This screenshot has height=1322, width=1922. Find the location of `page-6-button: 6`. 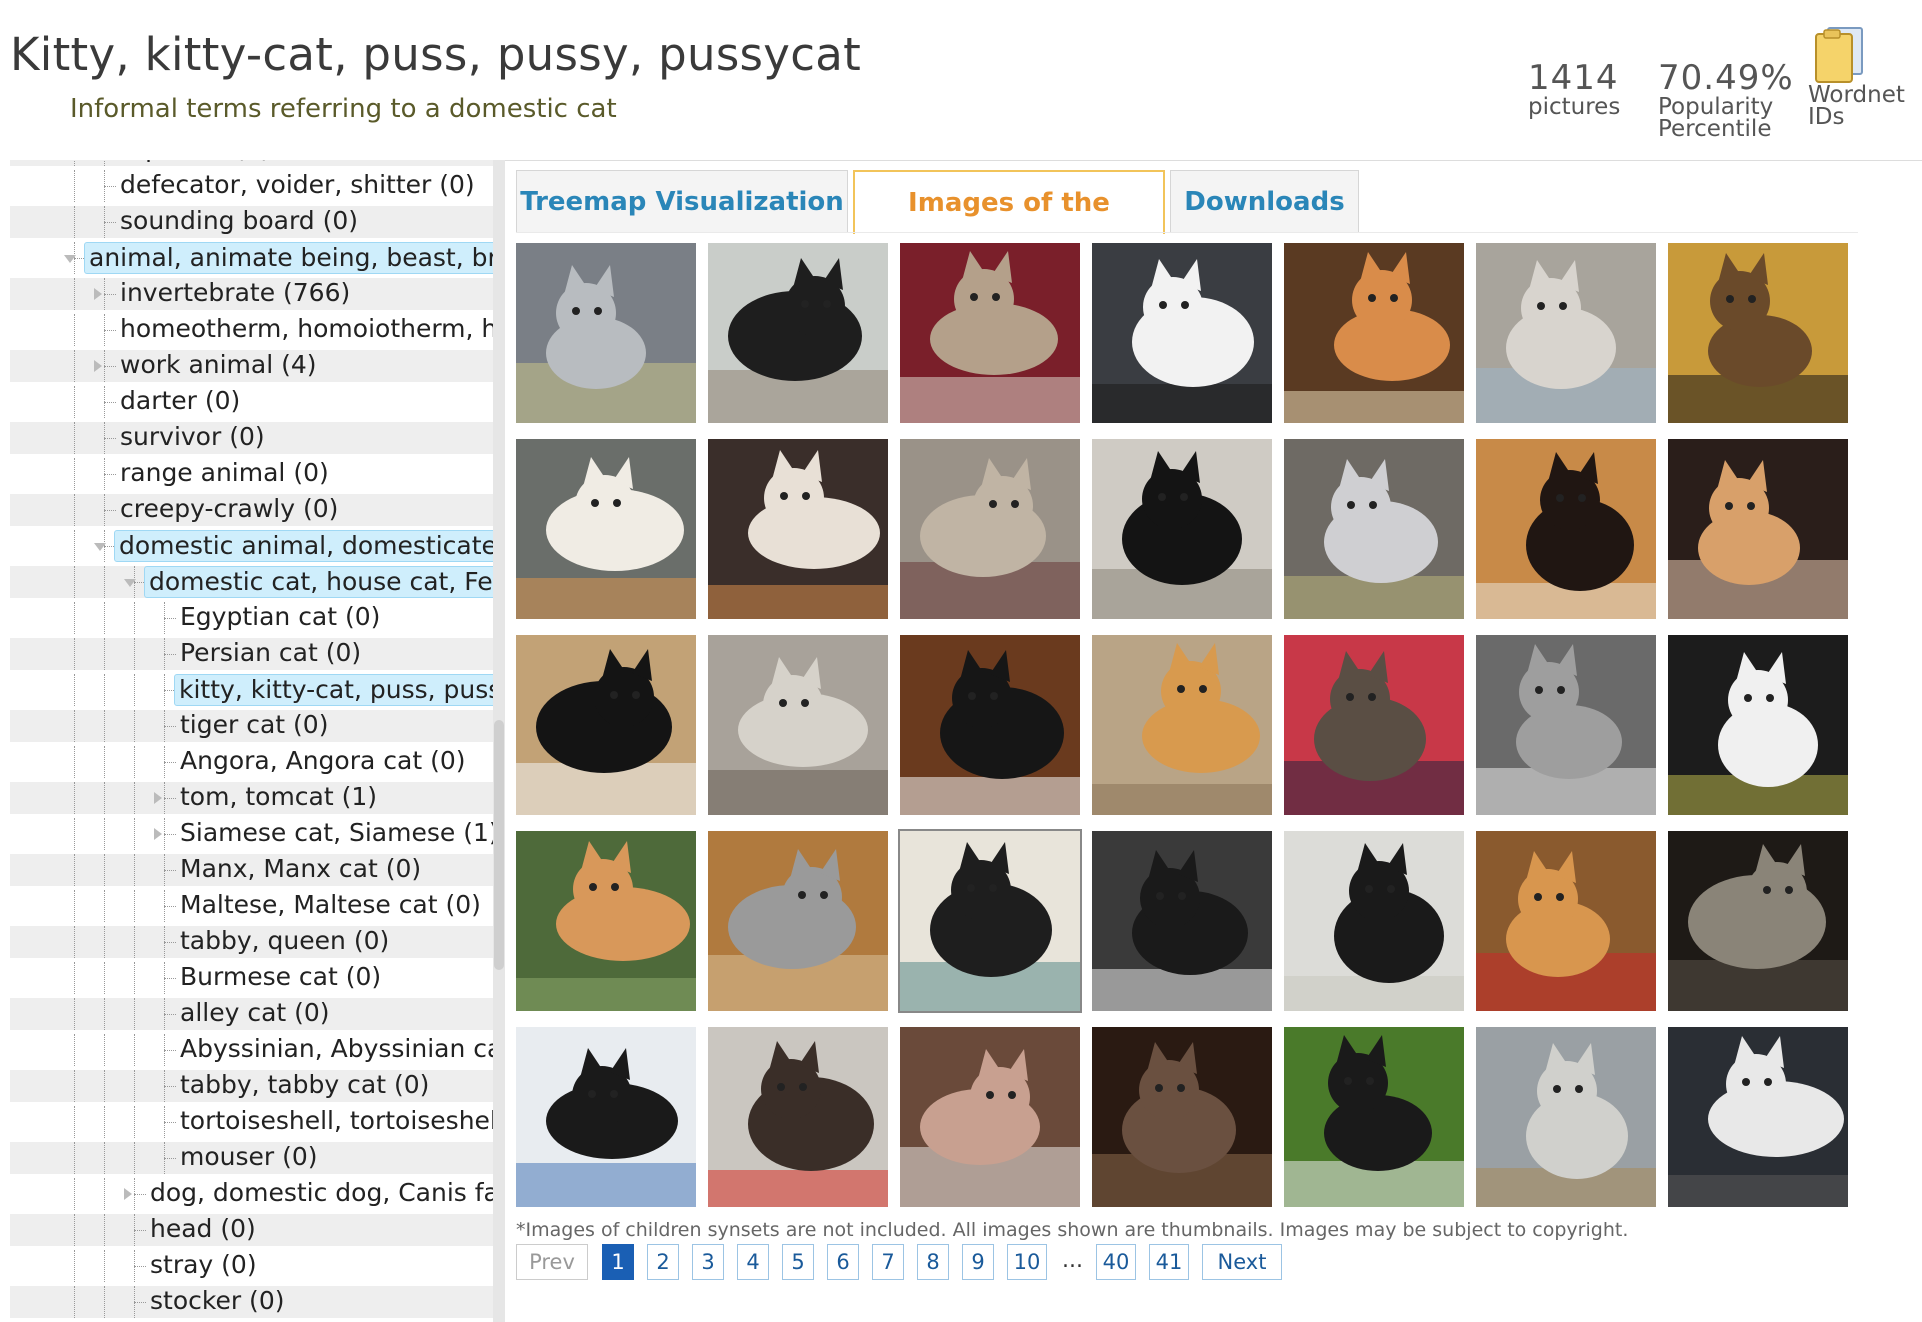

page-6-button: 6 is located at coordinates (843, 1262).